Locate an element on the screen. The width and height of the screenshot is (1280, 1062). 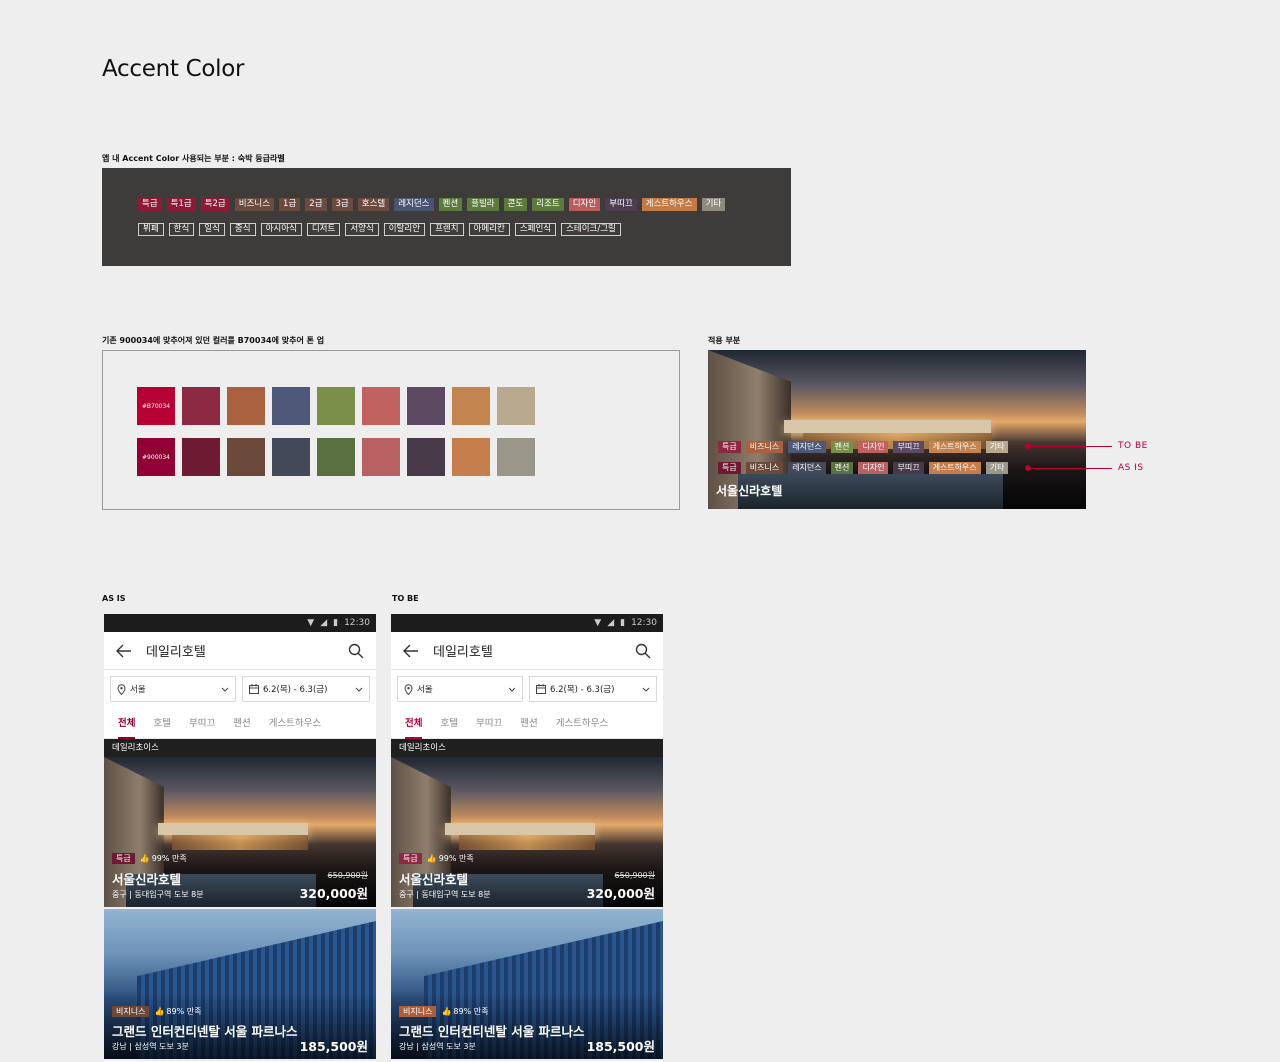
grade-label: 콘도 is located at coordinates (515, 204).